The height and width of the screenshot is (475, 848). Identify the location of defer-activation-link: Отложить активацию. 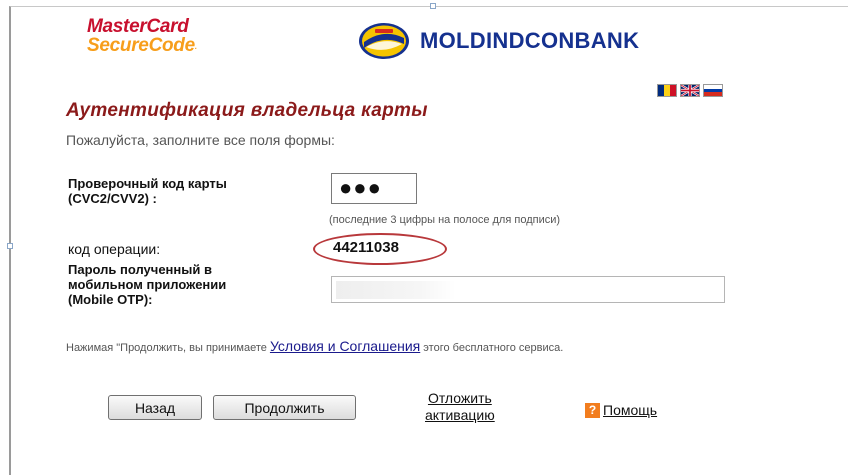
(460, 407).